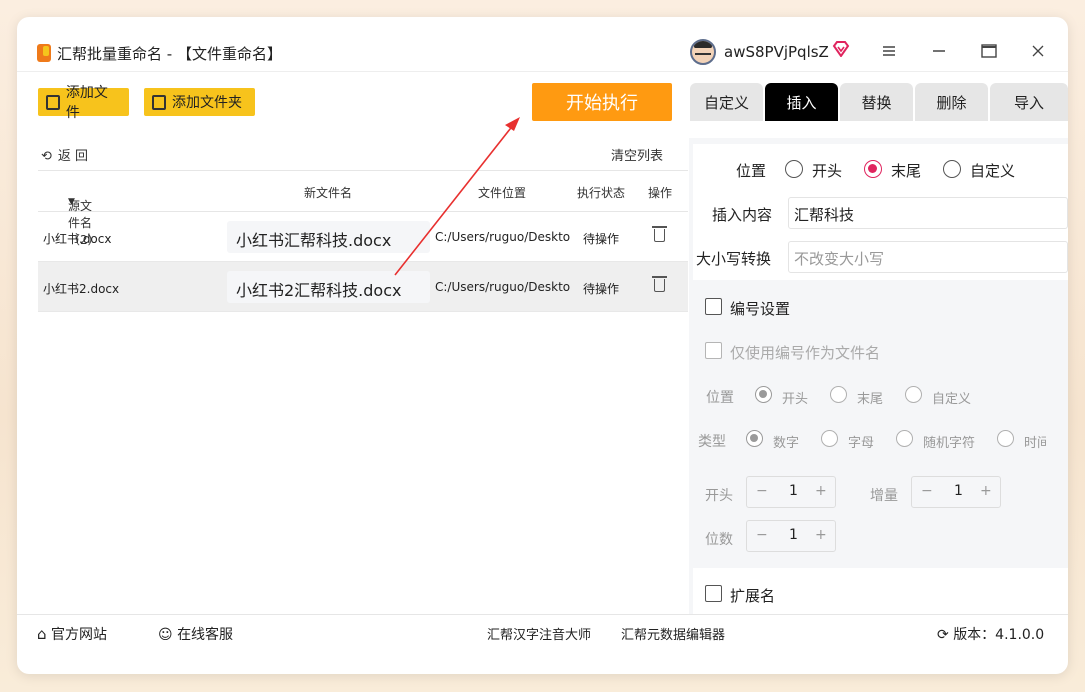 The width and height of the screenshot is (1085, 692). I want to click on start-stepper: − 1 +, so click(791, 492).